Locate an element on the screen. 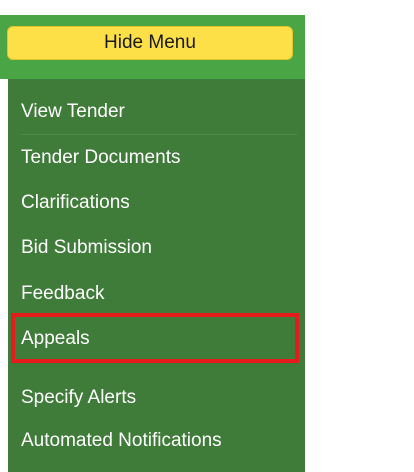  menu-item-specify-alerts: Specify Alerts is located at coordinates (78, 398).